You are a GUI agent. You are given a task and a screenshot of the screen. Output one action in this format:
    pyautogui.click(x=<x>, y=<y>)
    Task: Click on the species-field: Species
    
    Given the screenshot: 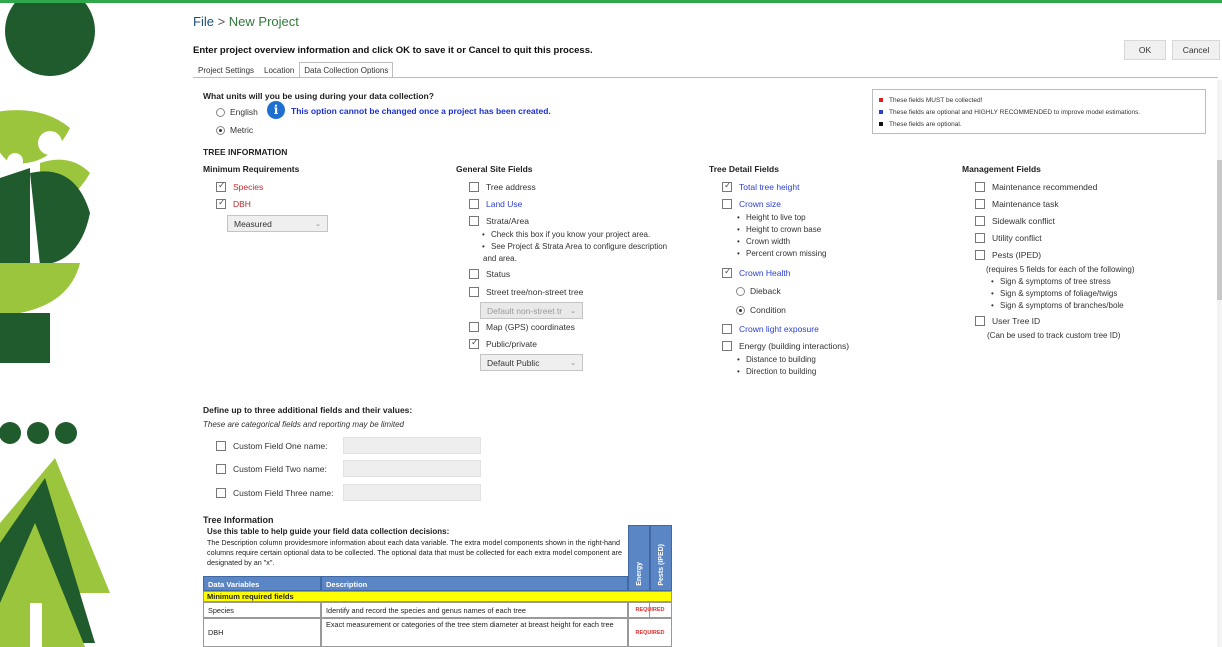 What is the action you would take?
    pyautogui.click(x=240, y=186)
    